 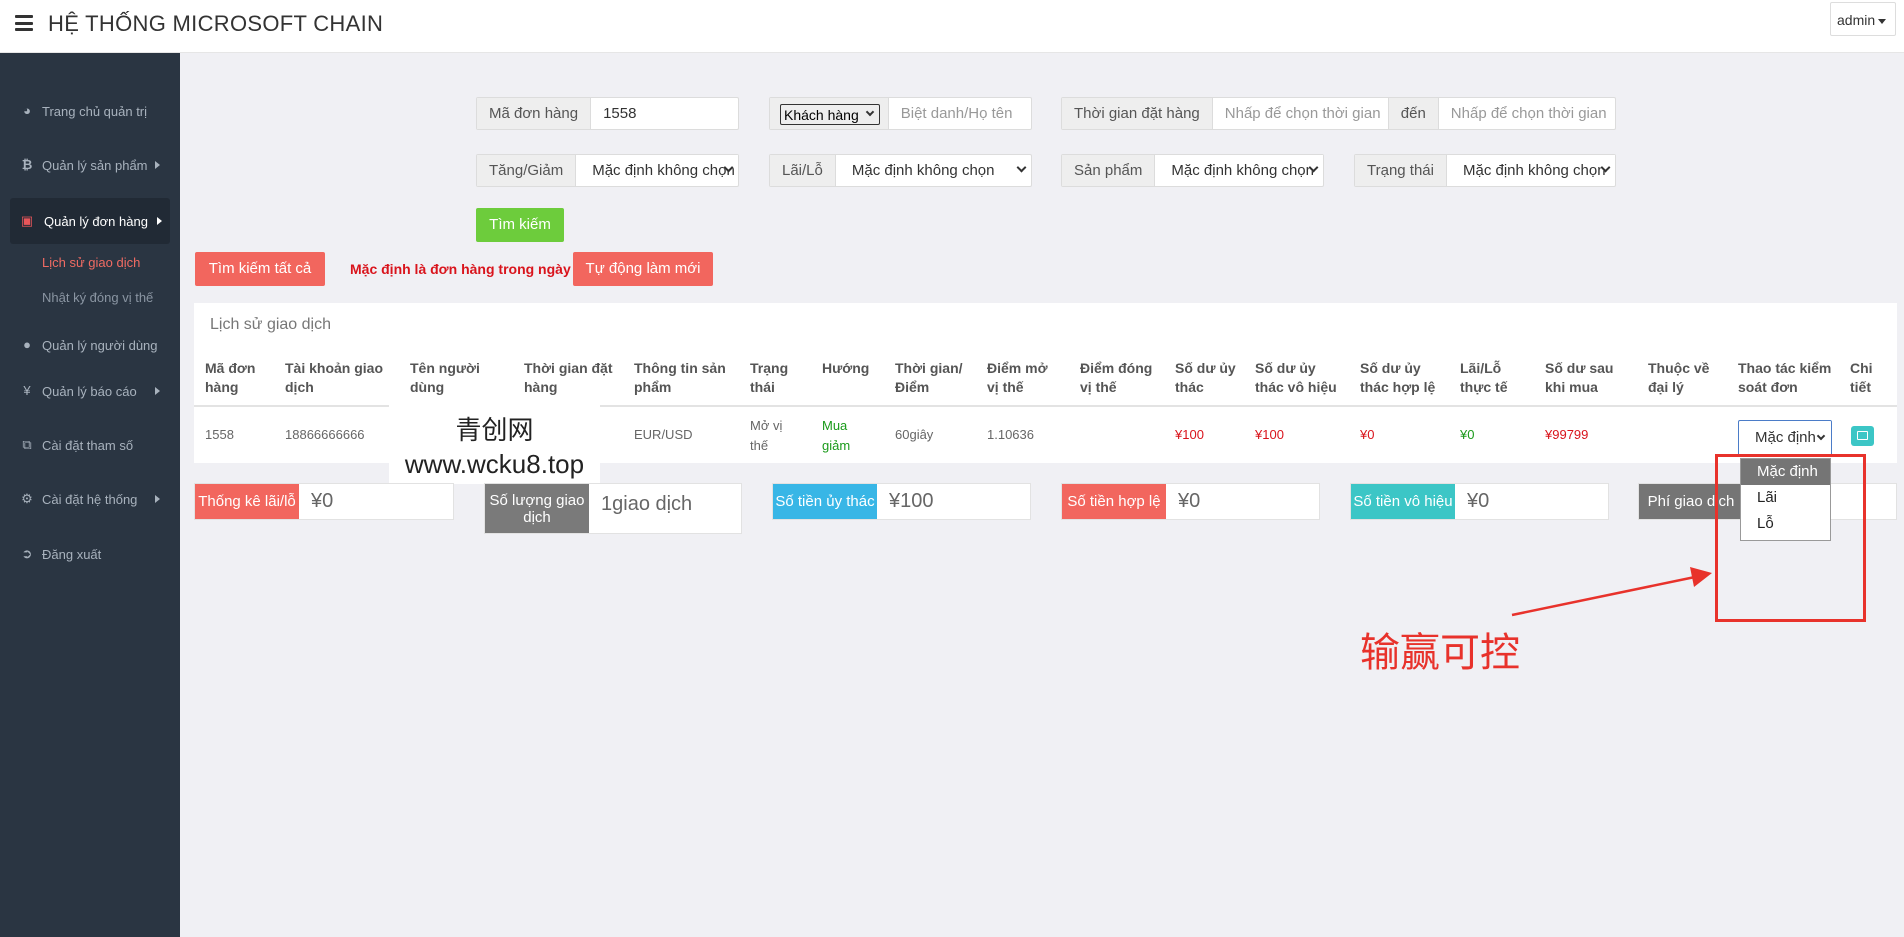 I want to click on status-value: Mặc định không chọn, so click(x=1534, y=170).